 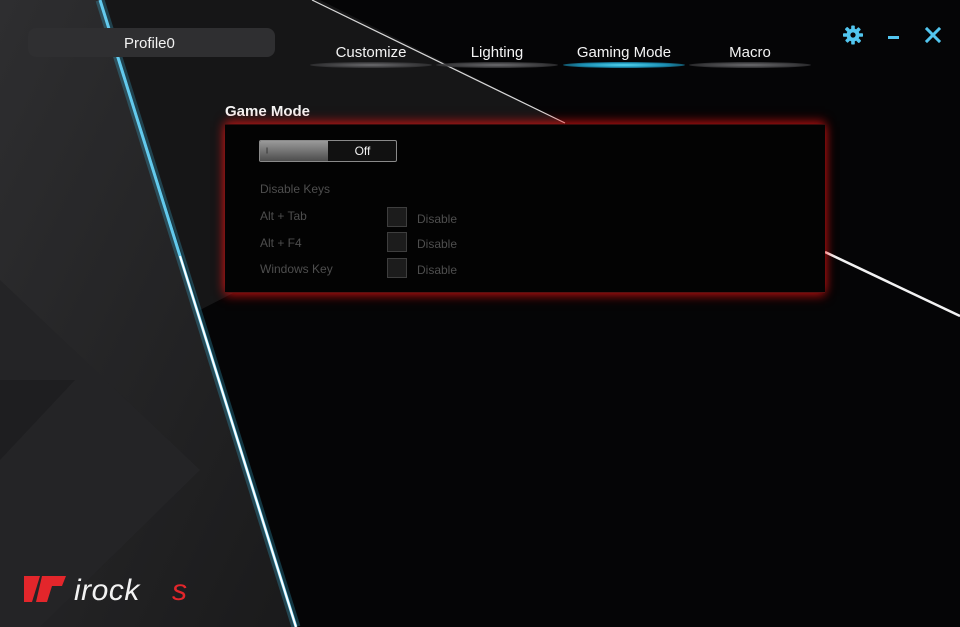 What do you see at coordinates (295, 189) in the screenshot?
I see `disable-keys-heading: Disable Keys` at bounding box center [295, 189].